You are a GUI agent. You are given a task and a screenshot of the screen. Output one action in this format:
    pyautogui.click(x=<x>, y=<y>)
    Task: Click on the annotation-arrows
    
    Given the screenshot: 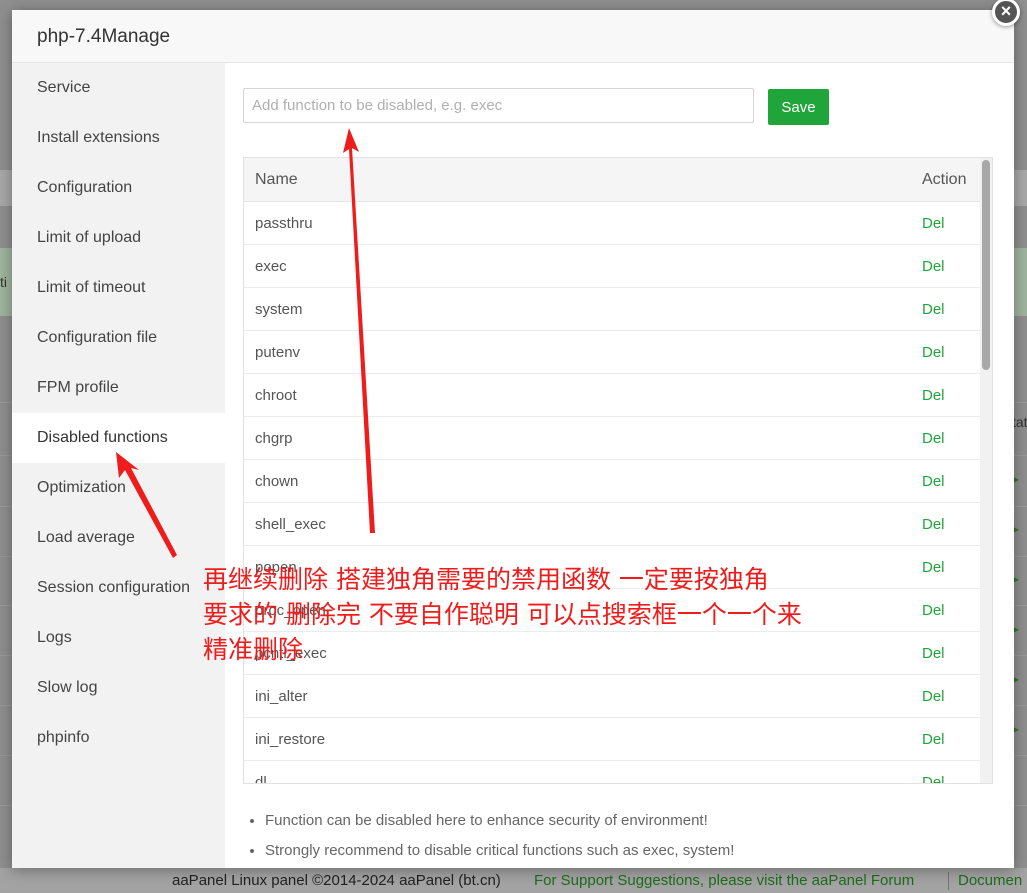 What is the action you would take?
    pyautogui.click(x=245, y=343)
    